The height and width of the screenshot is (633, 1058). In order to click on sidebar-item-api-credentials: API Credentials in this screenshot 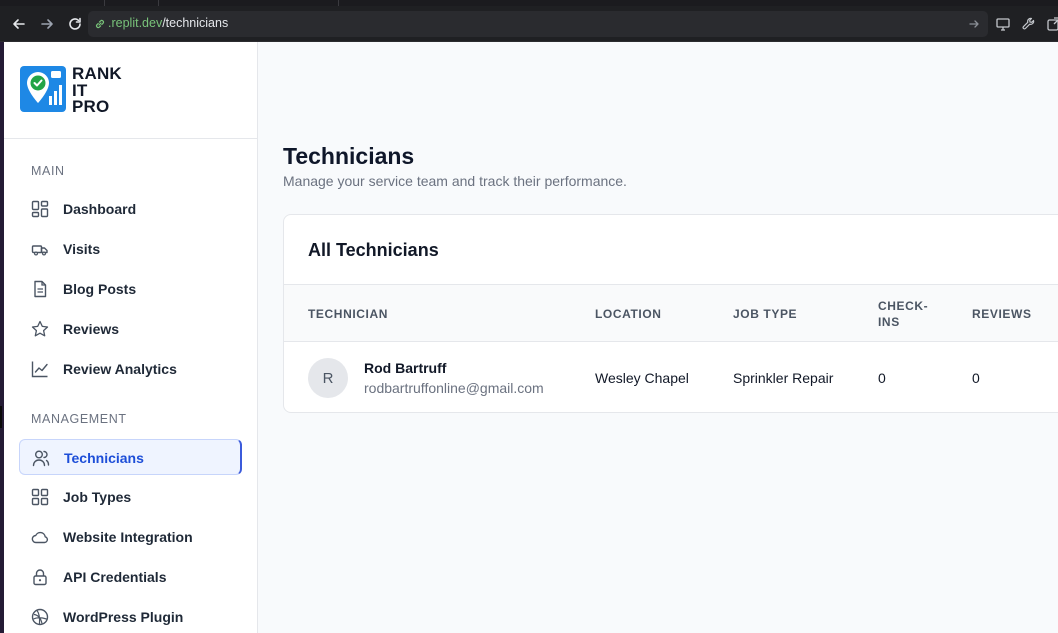, I will do `click(130, 577)`.